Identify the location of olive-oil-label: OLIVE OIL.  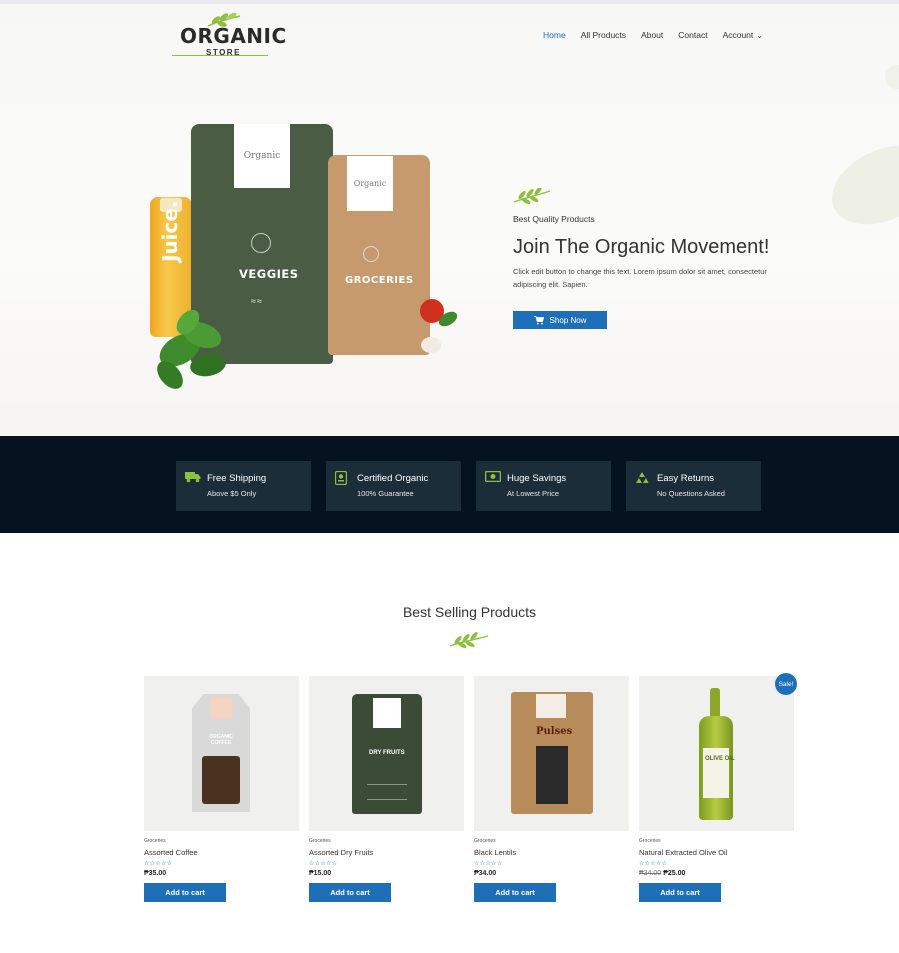
(720, 759).